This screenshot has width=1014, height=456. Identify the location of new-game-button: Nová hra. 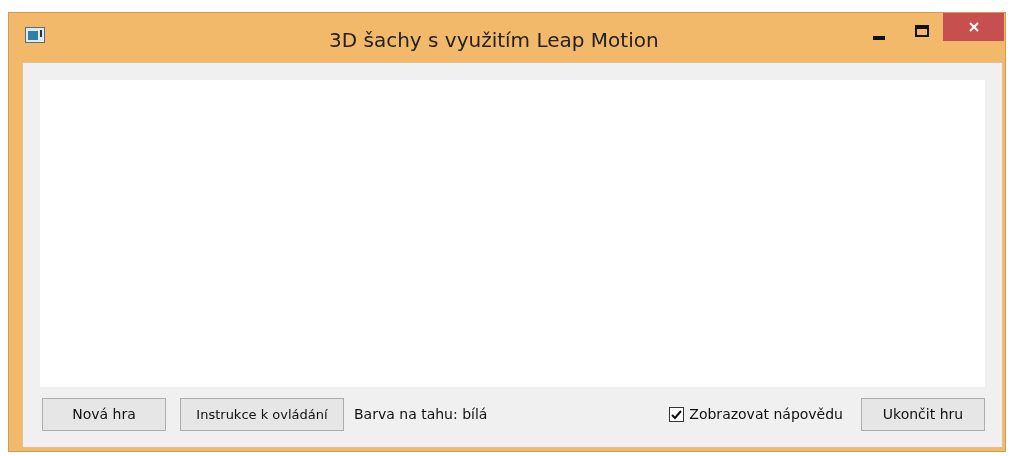
(104, 414).